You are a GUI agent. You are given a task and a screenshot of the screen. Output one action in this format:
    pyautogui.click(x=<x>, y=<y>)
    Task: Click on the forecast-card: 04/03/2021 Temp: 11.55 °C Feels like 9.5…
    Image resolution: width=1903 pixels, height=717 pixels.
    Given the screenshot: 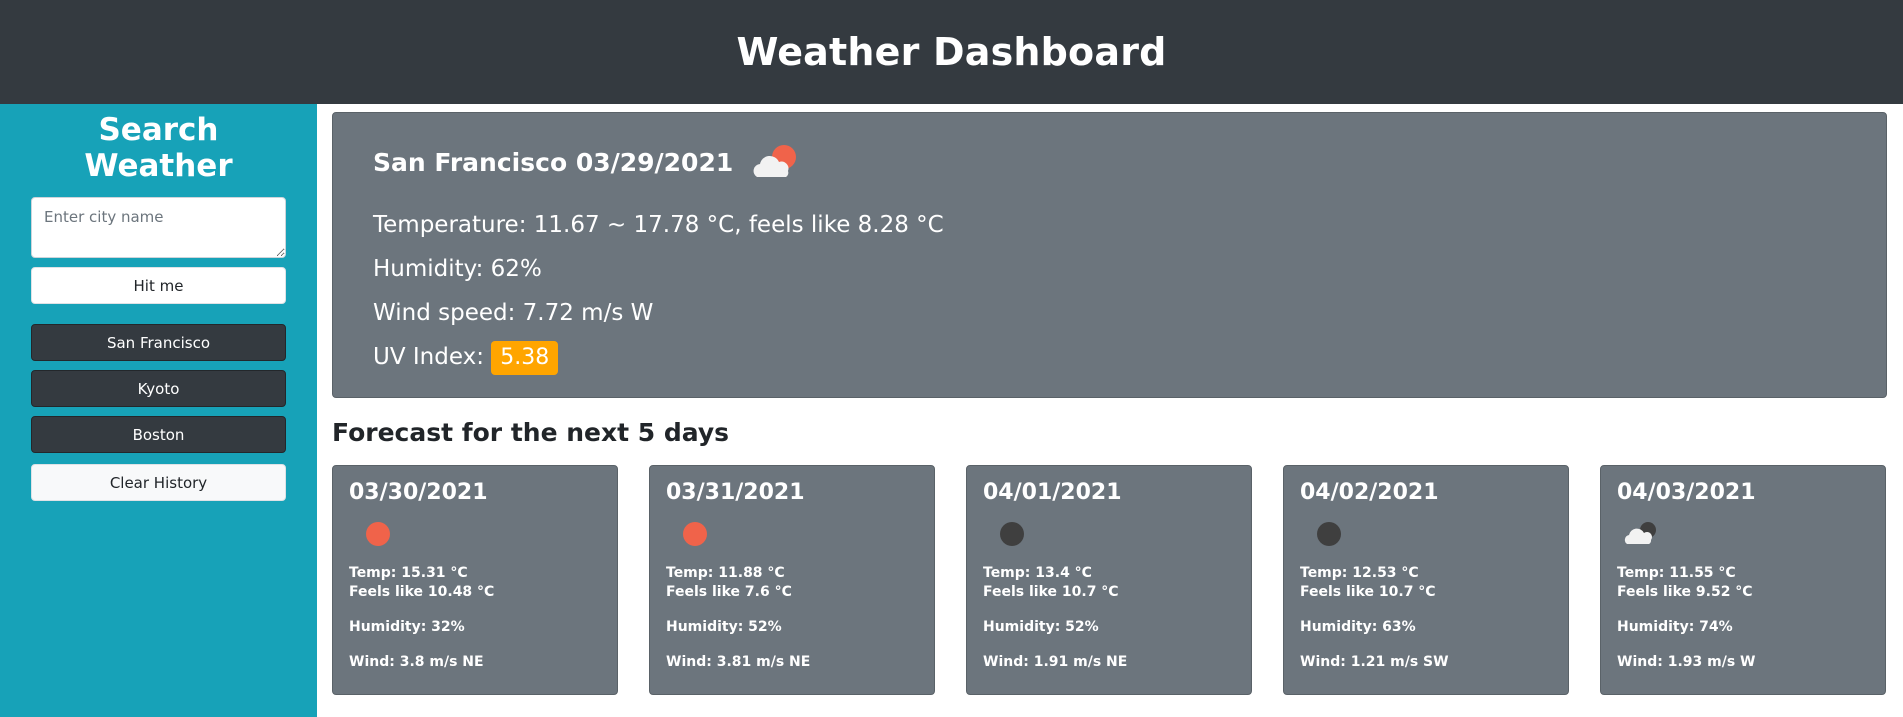 What is the action you would take?
    pyautogui.click(x=1743, y=580)
    